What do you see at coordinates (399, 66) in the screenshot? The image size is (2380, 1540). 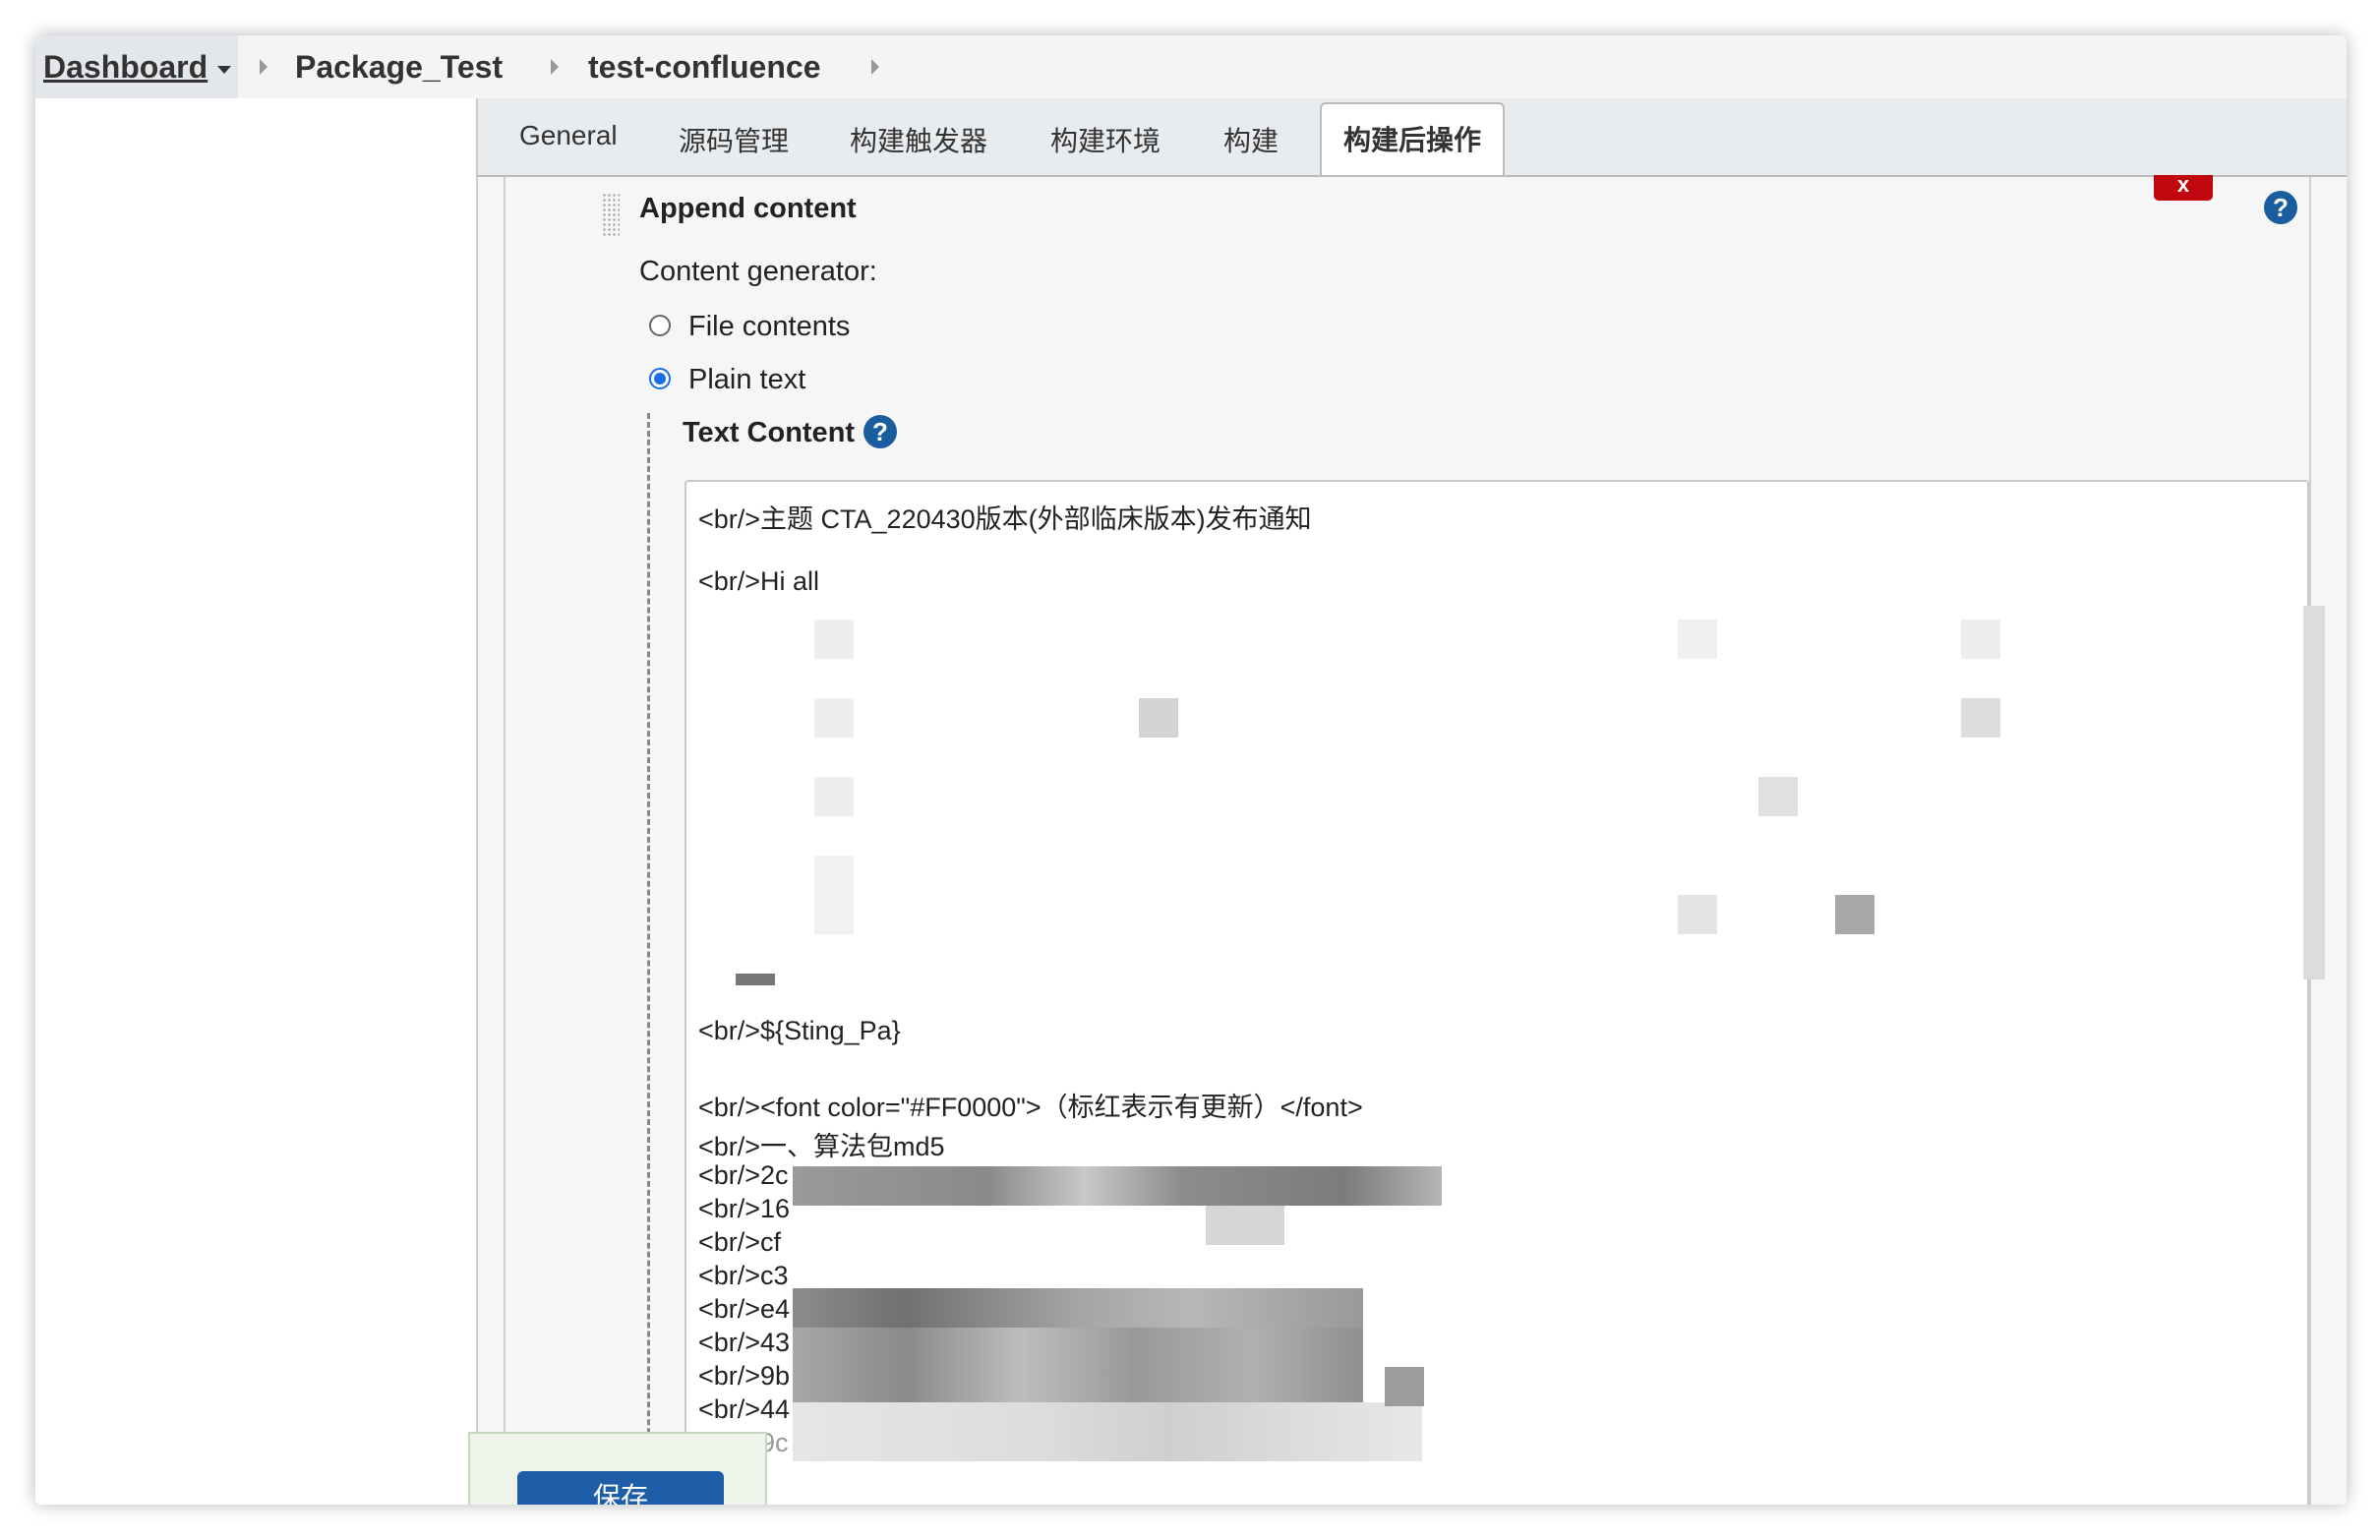 I see `breadcrumb-package-test: Package_Test` at bounding box center [399, 66].